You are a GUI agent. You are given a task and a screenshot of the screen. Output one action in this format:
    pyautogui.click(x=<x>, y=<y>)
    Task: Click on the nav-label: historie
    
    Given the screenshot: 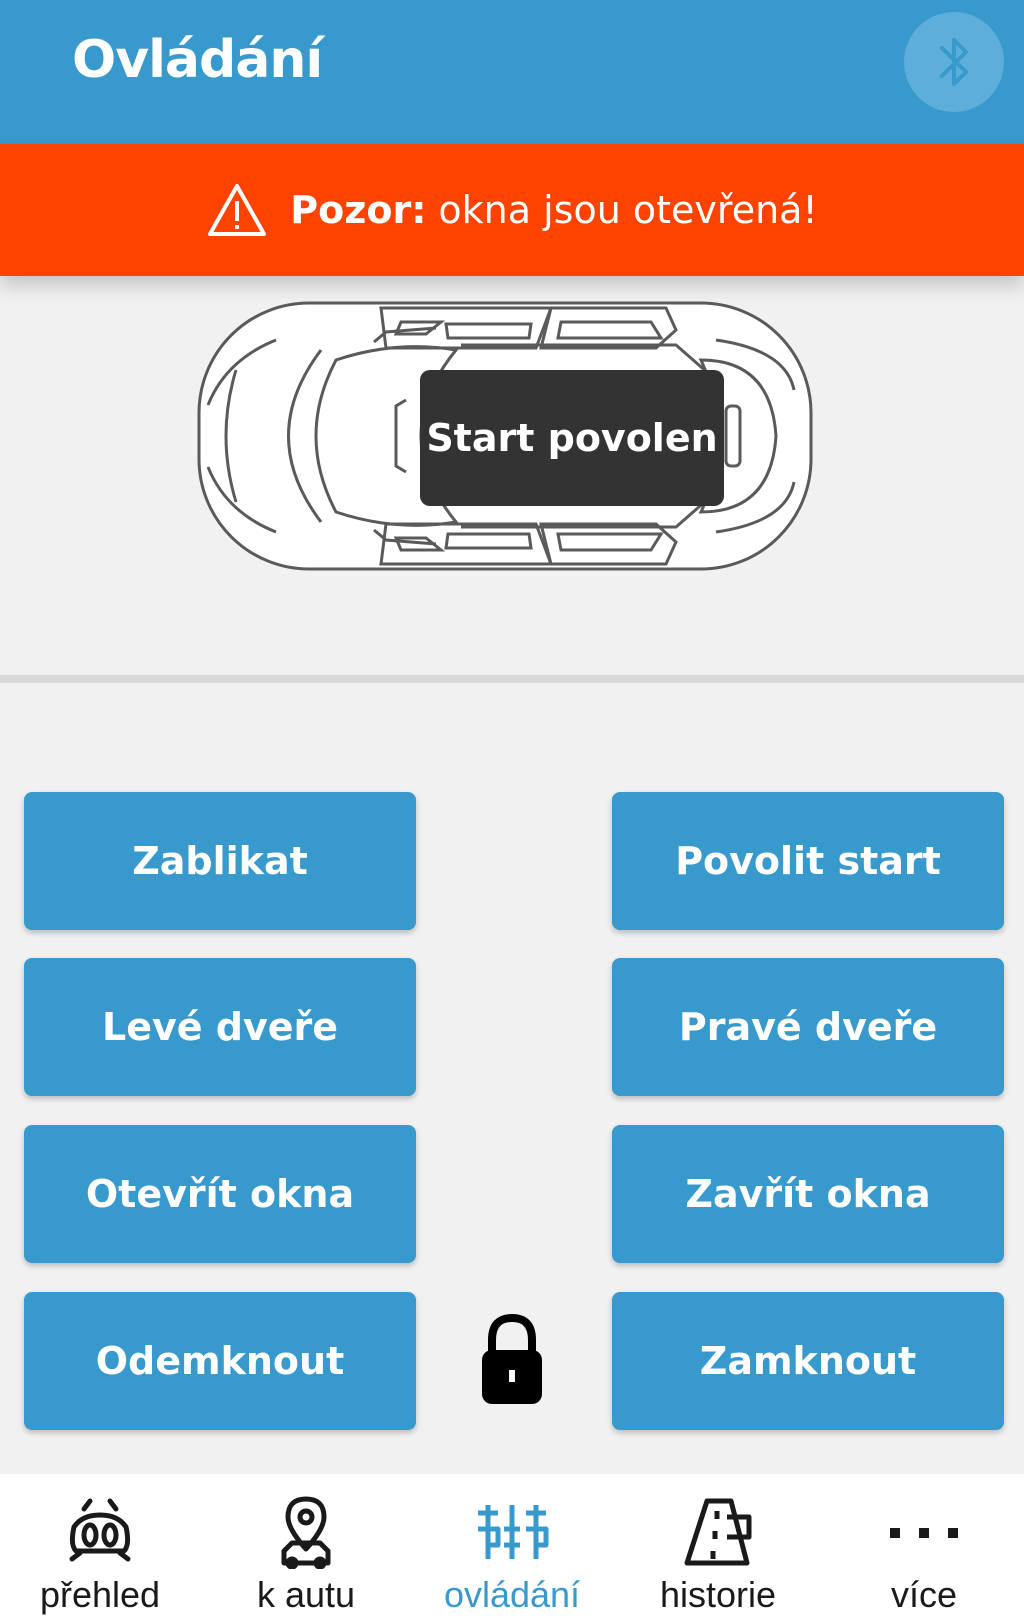 What is the action you would take?
    pyautogui.click(x=718, y=1594)
    